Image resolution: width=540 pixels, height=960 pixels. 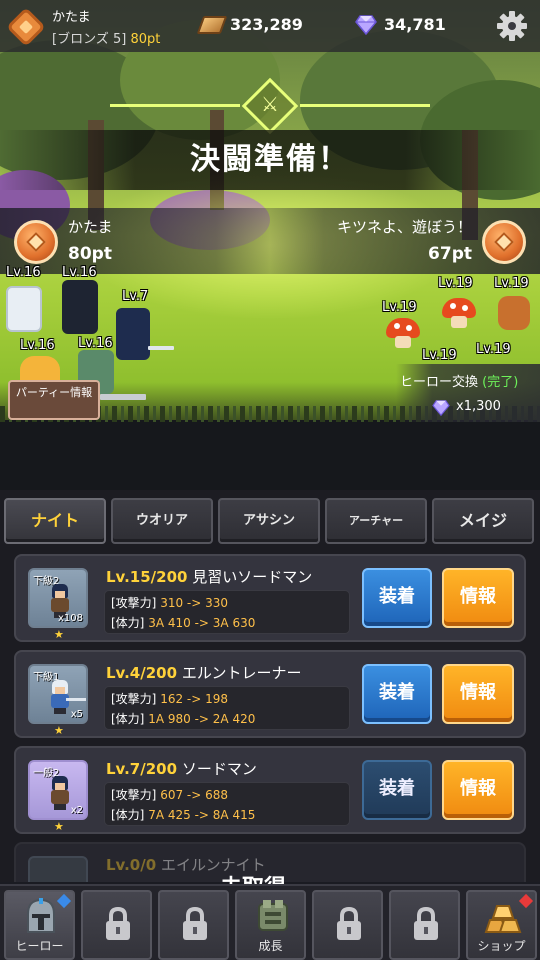 What do you see at coordinates (270, 448) in the screenshot?
I see `dark-grass-band` at bounding box center [270, 448].